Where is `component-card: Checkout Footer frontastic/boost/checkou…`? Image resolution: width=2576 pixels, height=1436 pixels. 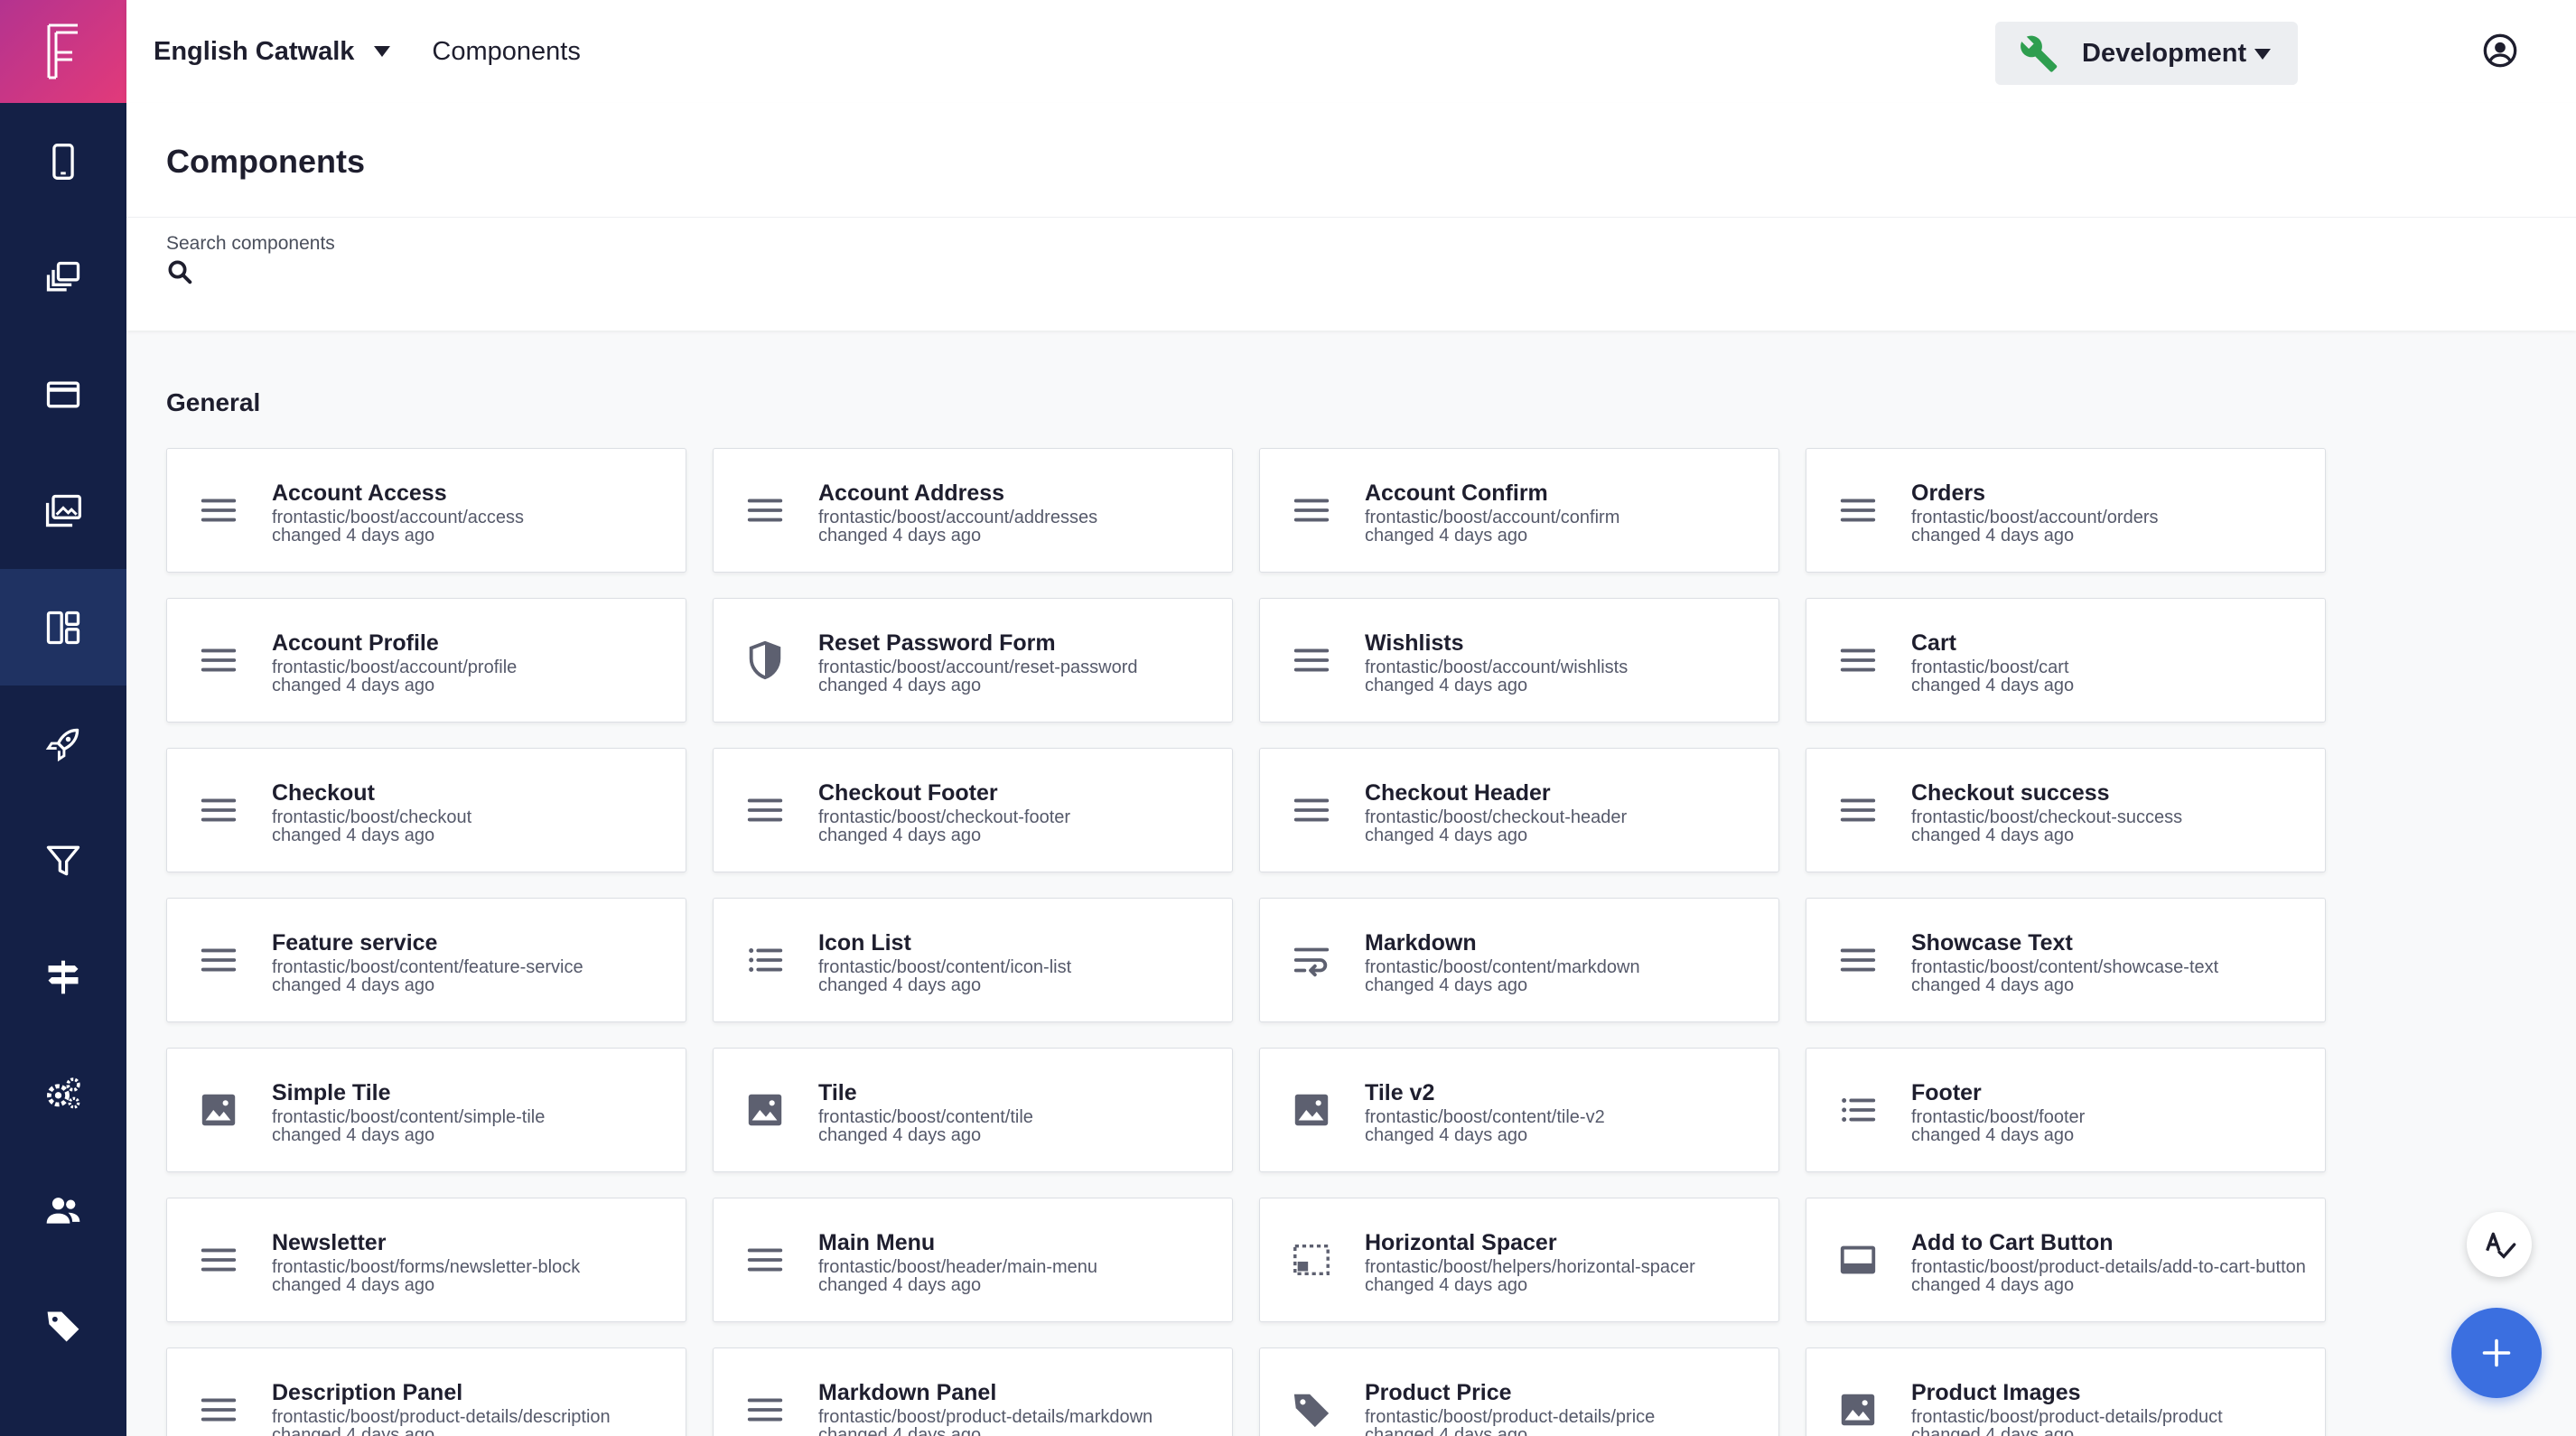
component-card: Checkout Footer frontastic/boost/checkou… is located at coordinates (973, 810).